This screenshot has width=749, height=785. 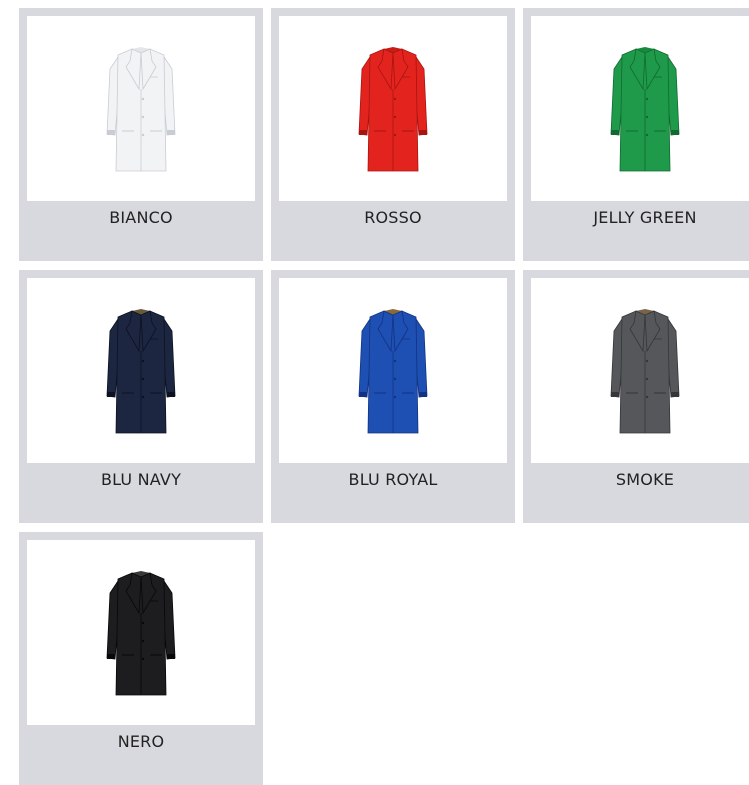 I want to click on swatch-card-nero: NERO, so click(x=141, y=658).